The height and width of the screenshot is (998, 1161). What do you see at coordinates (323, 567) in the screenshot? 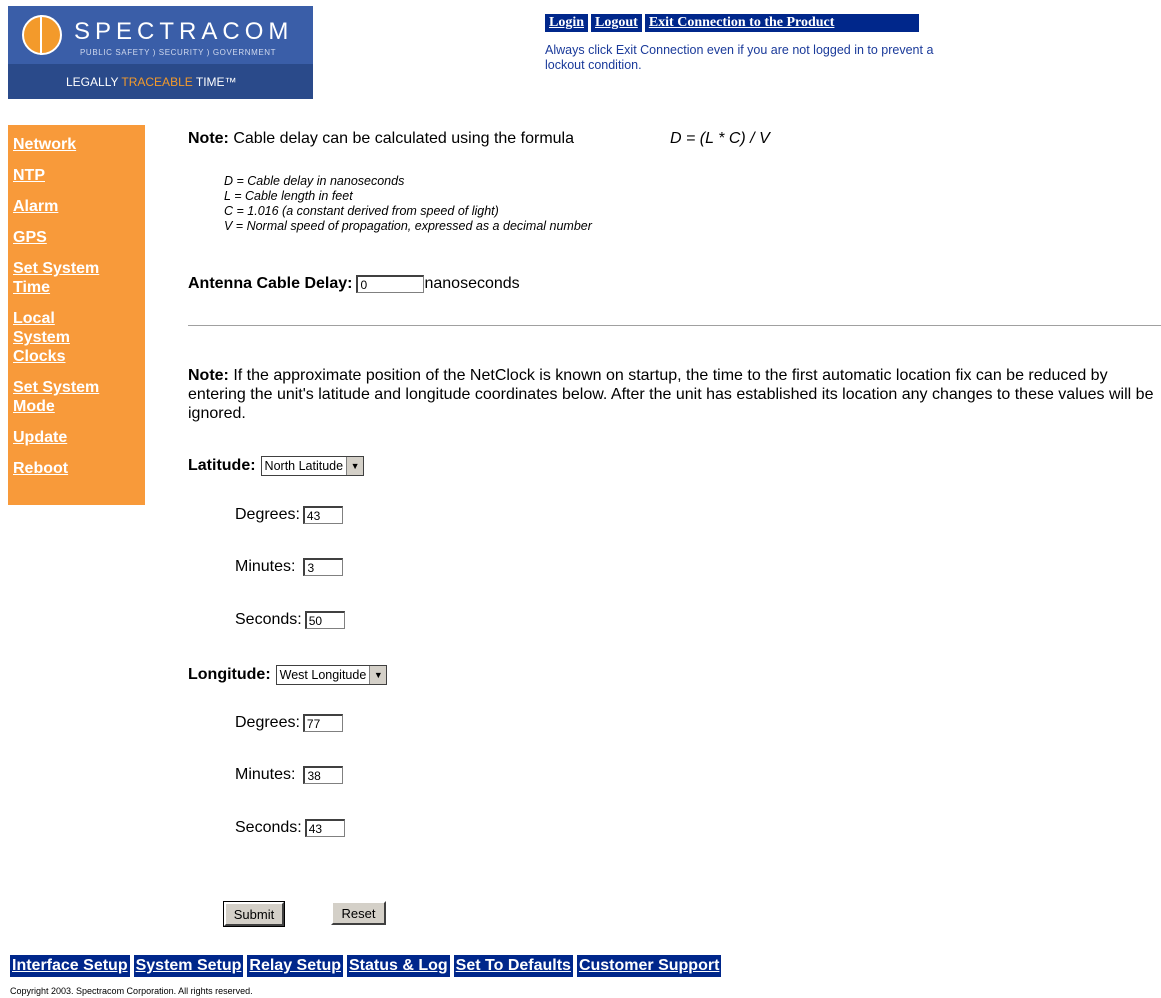
I see `latitude-minutes-input` at bounding box center [323, 567].